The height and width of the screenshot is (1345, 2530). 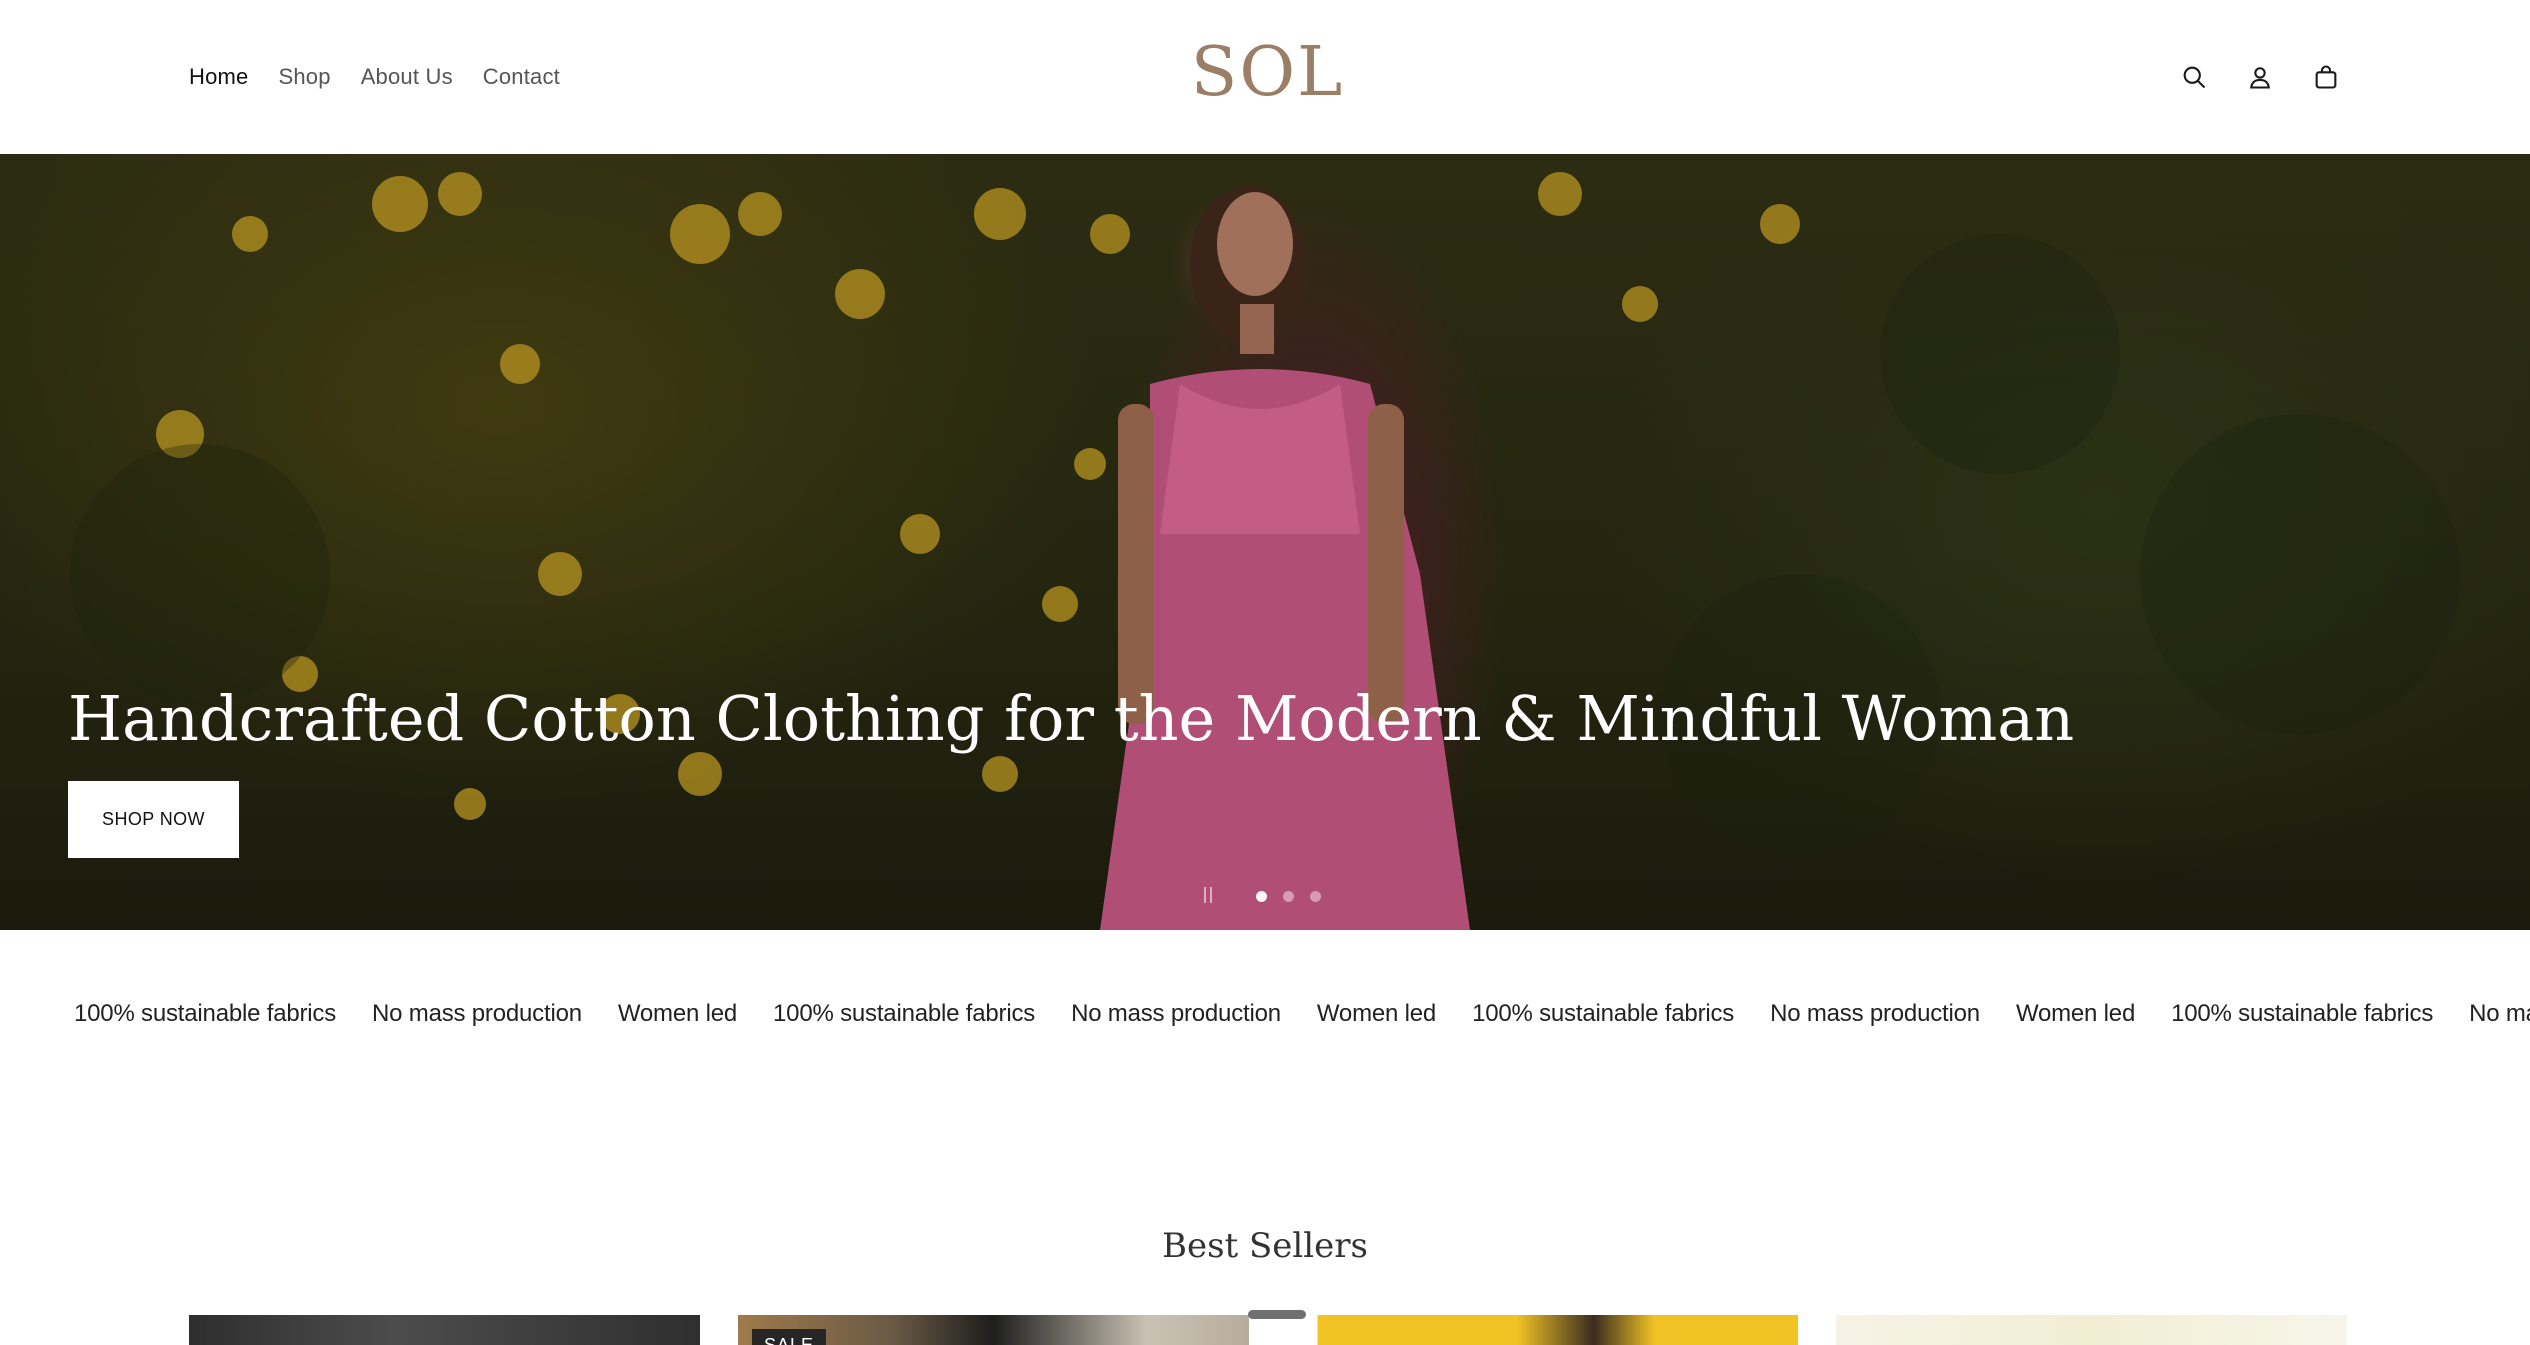 I want to click on header-actions, so click(x=2260, y=77).